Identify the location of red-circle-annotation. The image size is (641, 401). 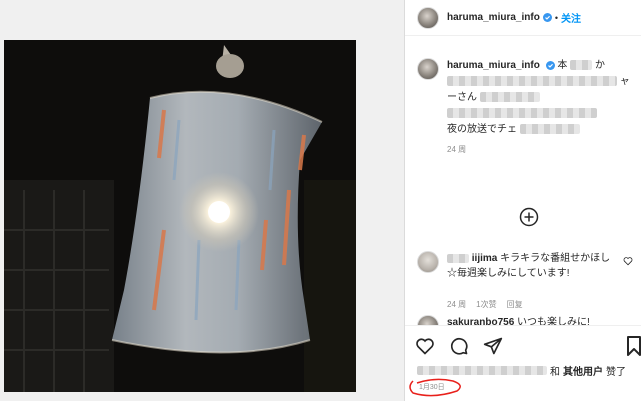
(435, 387).